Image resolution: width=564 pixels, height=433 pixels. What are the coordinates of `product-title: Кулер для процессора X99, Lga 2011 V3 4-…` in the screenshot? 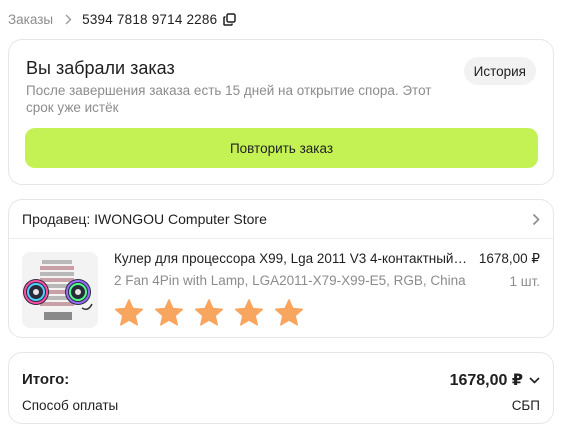 It's located at (294, 258).